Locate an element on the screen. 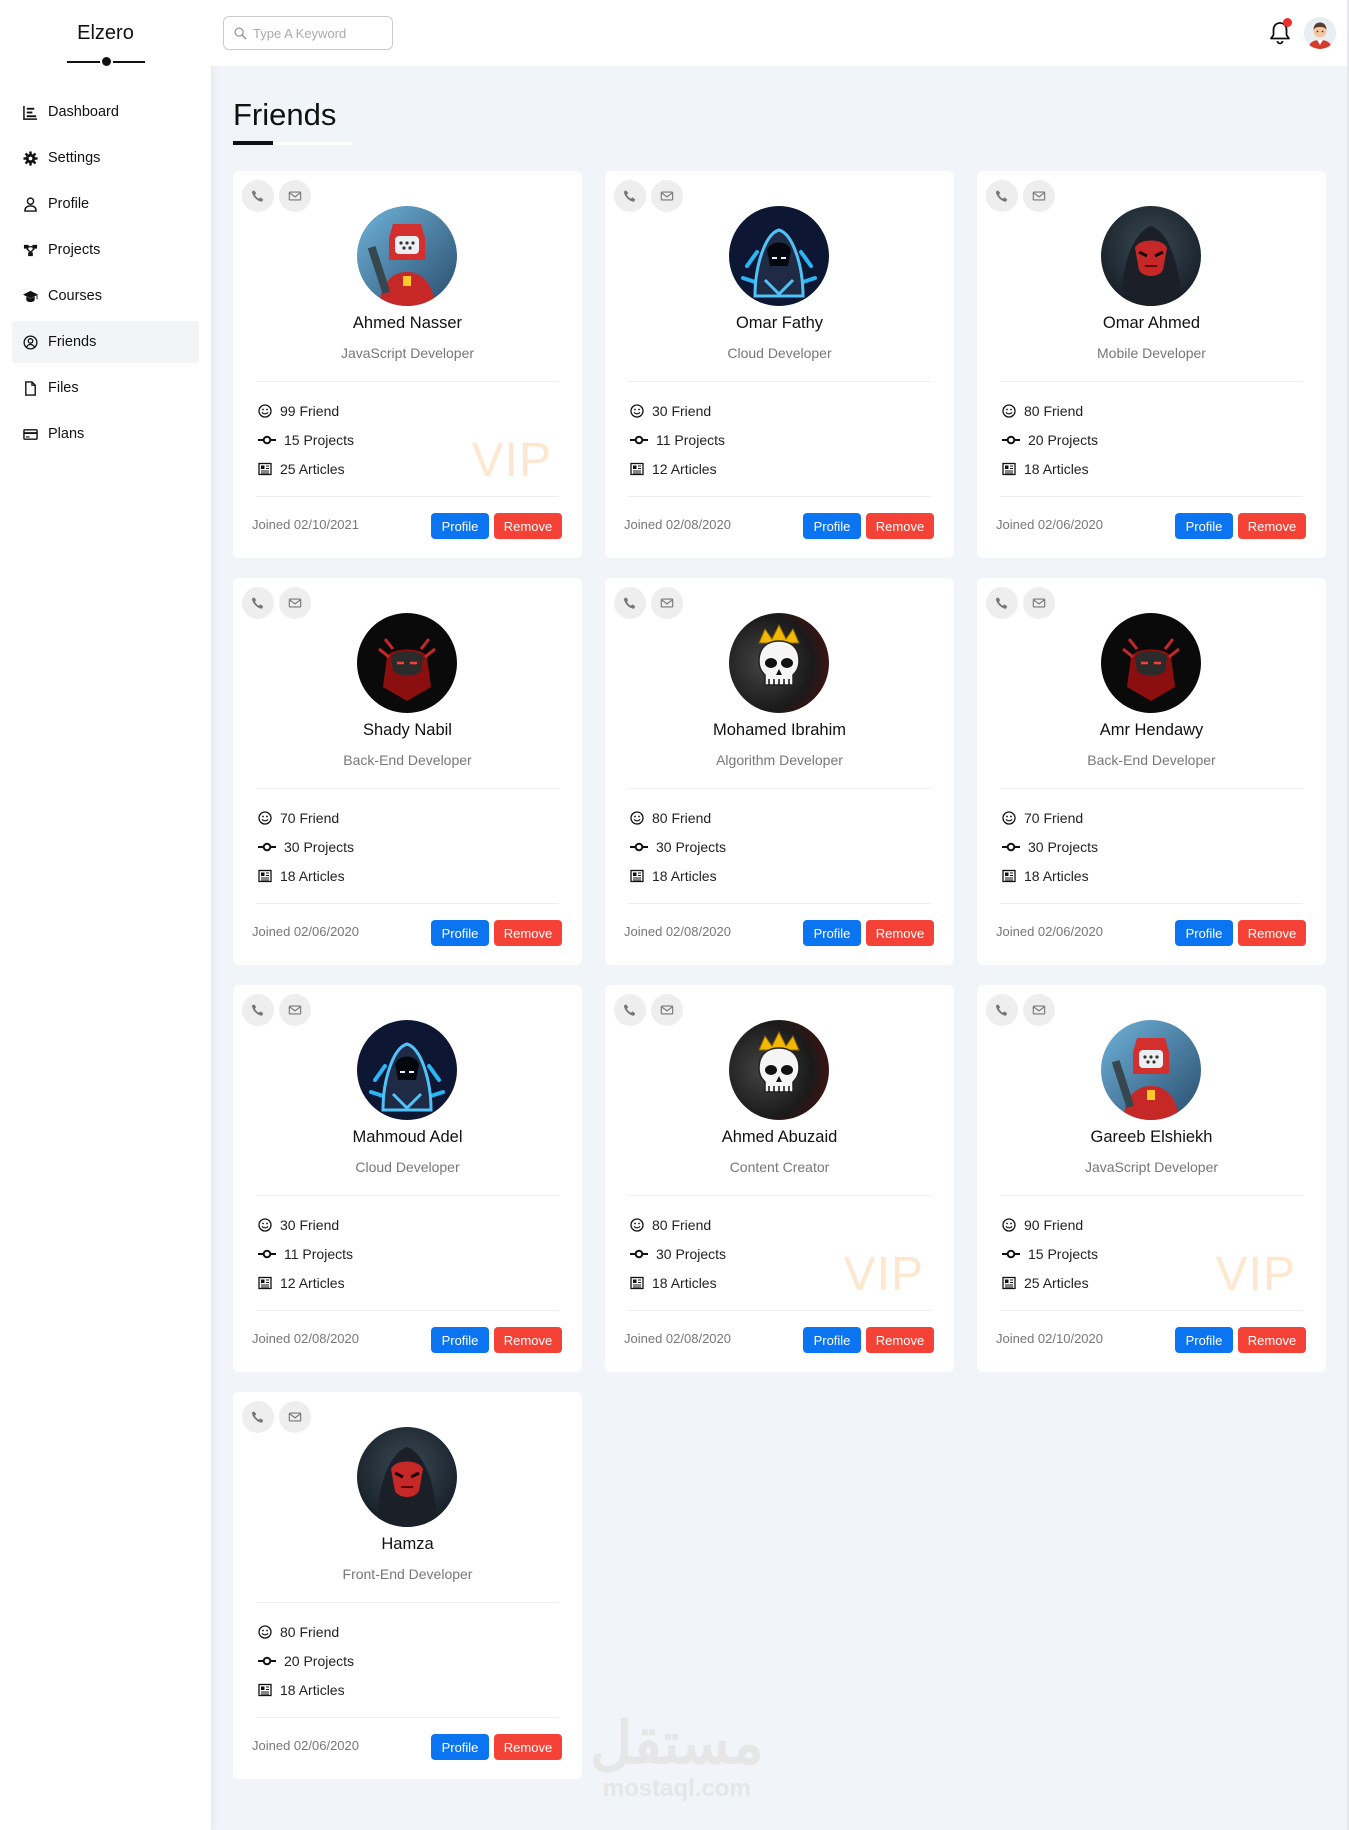 The image size is (1349, 1830). sidebar-item-projects: Projects is located at coordinates (105, 250).